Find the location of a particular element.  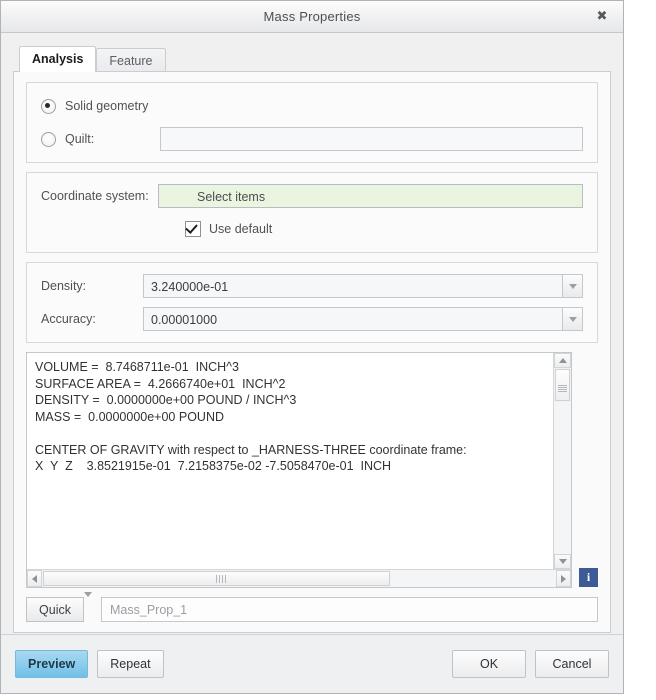

results-vertical-scrollbar is located at coordinates (562, 461).